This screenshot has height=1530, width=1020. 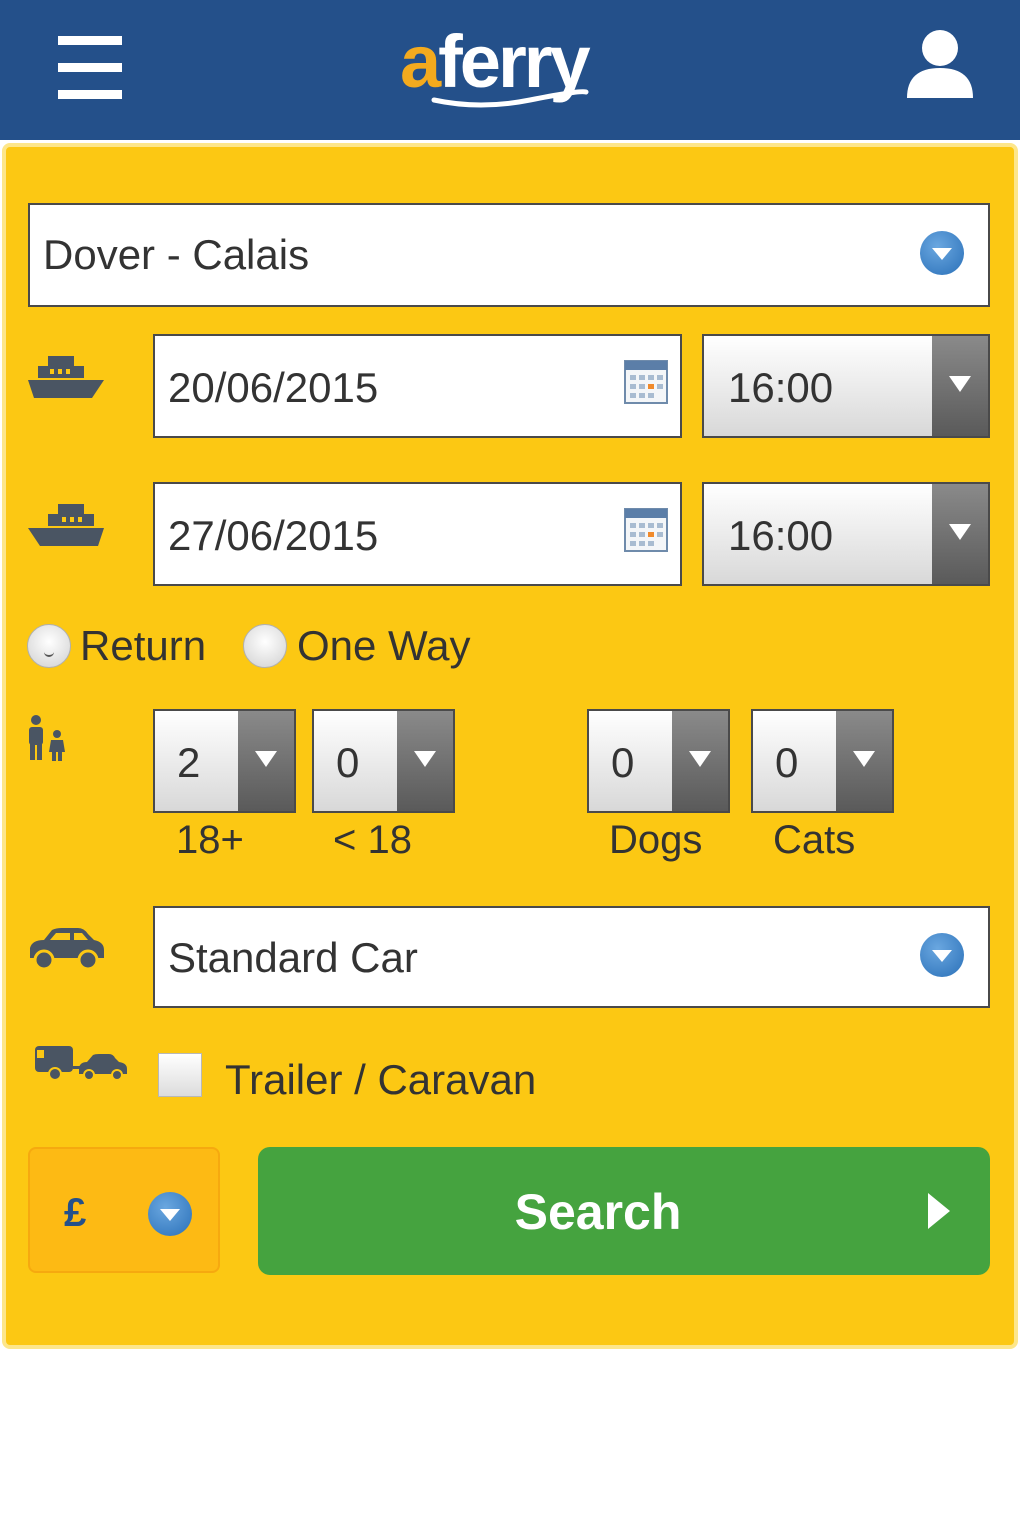 What do you see at coordinates (598, 1212) in the screenshot?
I see `search-button-label: Search` at bounding box center [598, 1212].